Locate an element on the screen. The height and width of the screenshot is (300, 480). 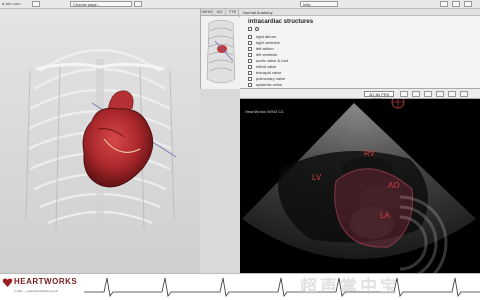
thumb-tab-tte: TTE is located at coordinates (233, 12).